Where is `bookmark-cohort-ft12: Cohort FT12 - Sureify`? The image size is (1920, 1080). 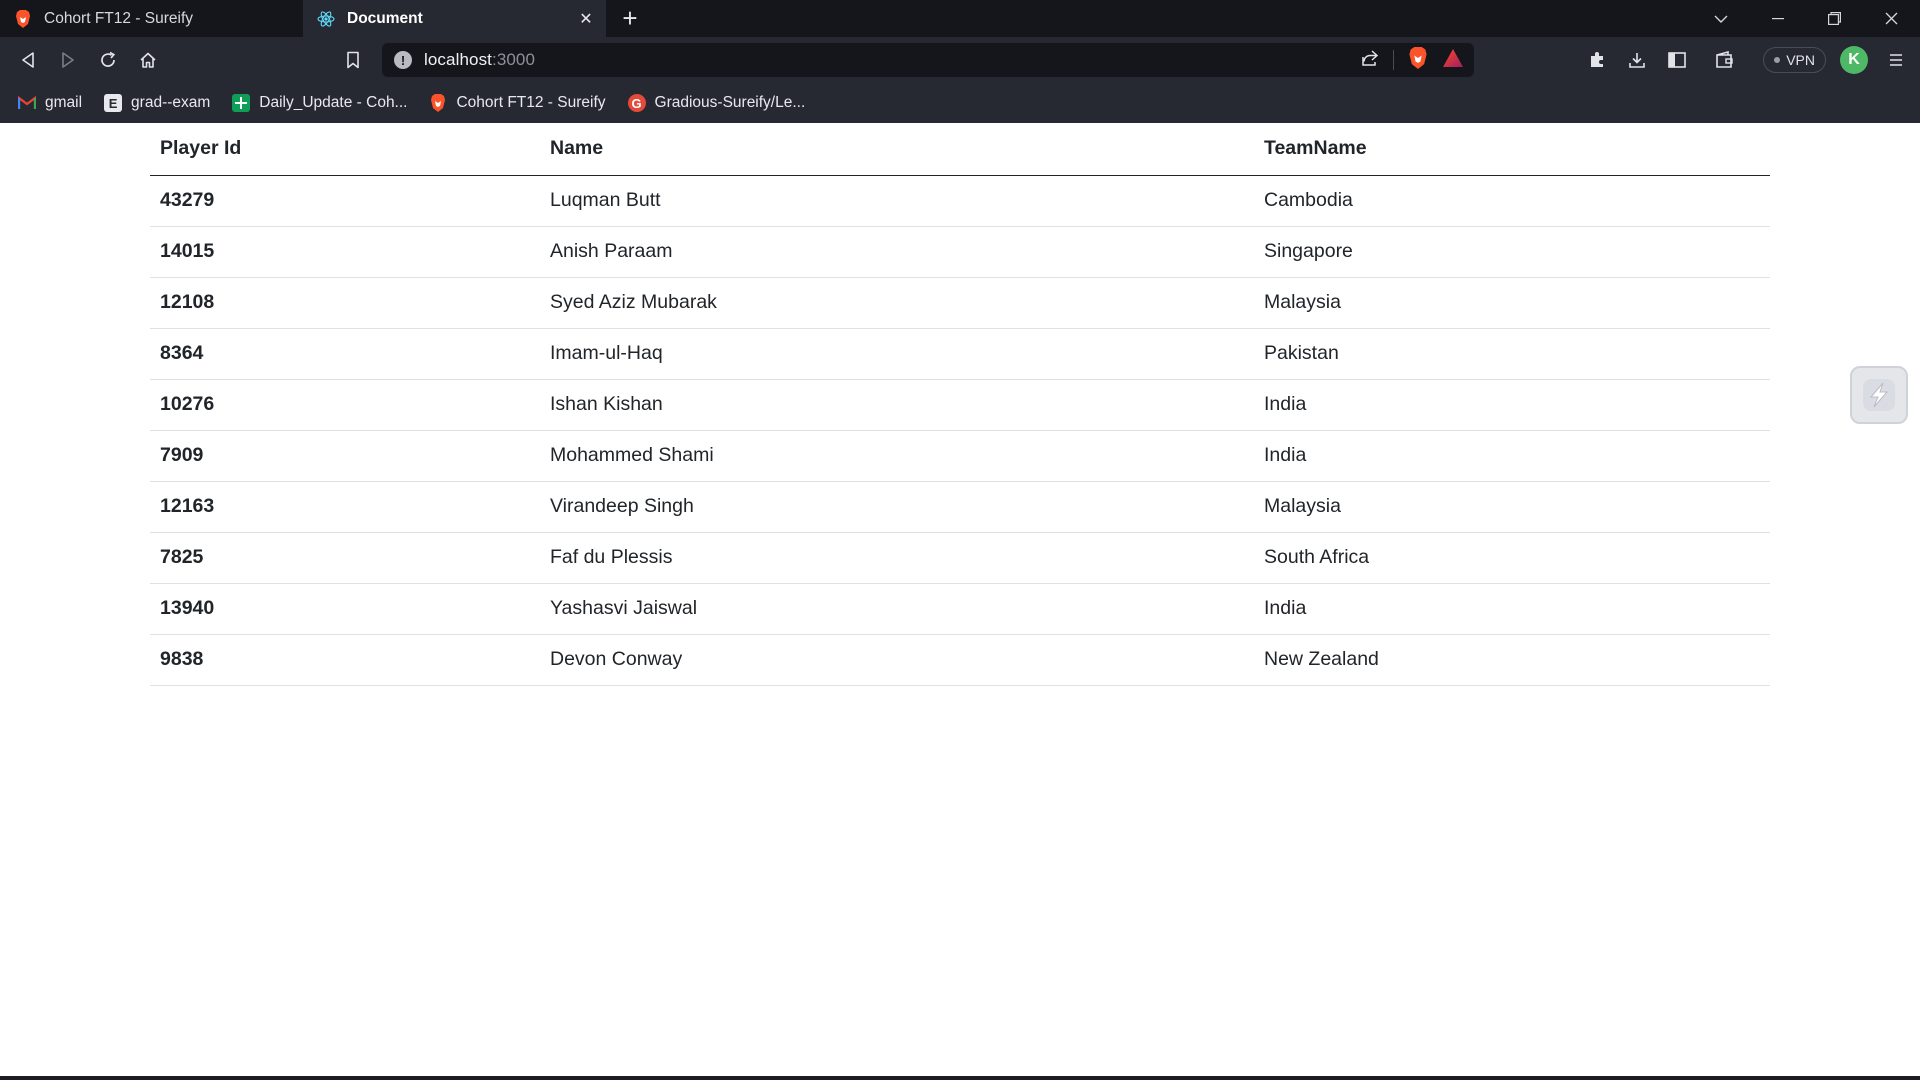 bookmark-cohort-ft12: Cohort FT12 - Sureify is located at coordinates (517, 103).